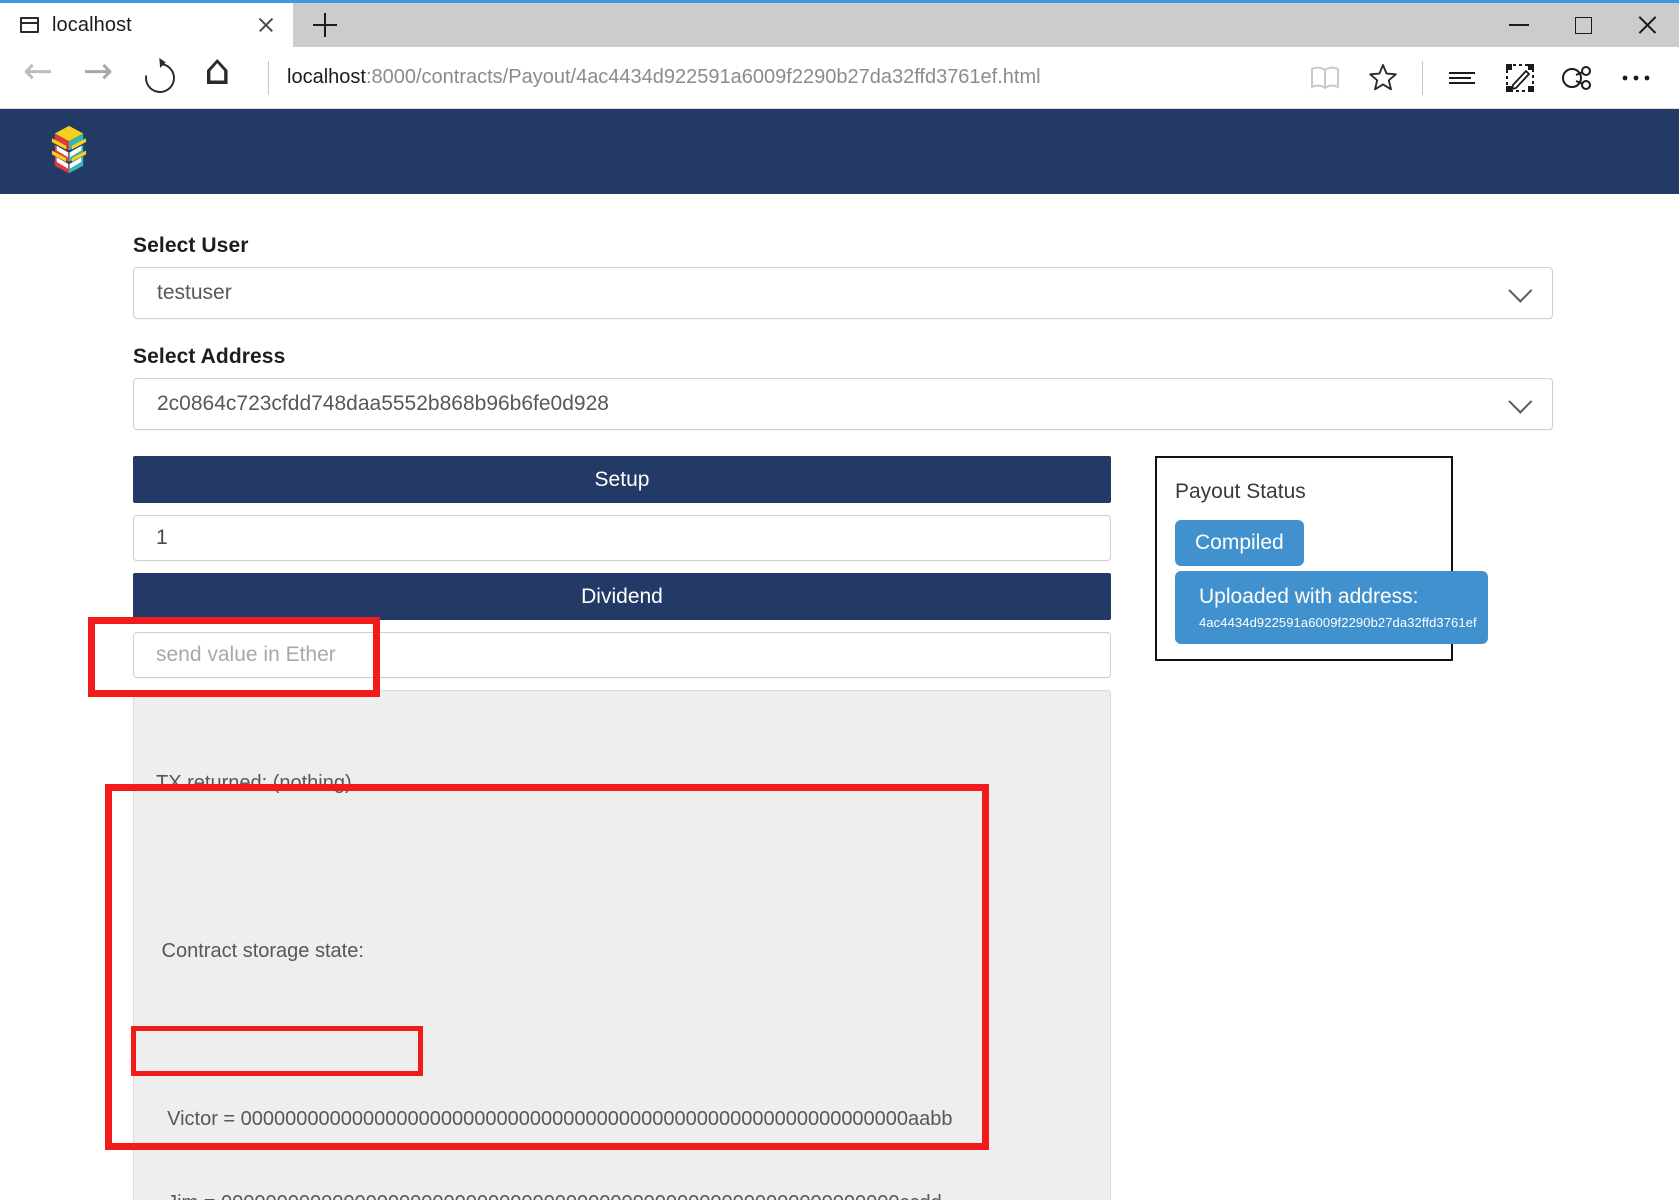  I want to click on isometric-blocks-logo, so click(69, 149).